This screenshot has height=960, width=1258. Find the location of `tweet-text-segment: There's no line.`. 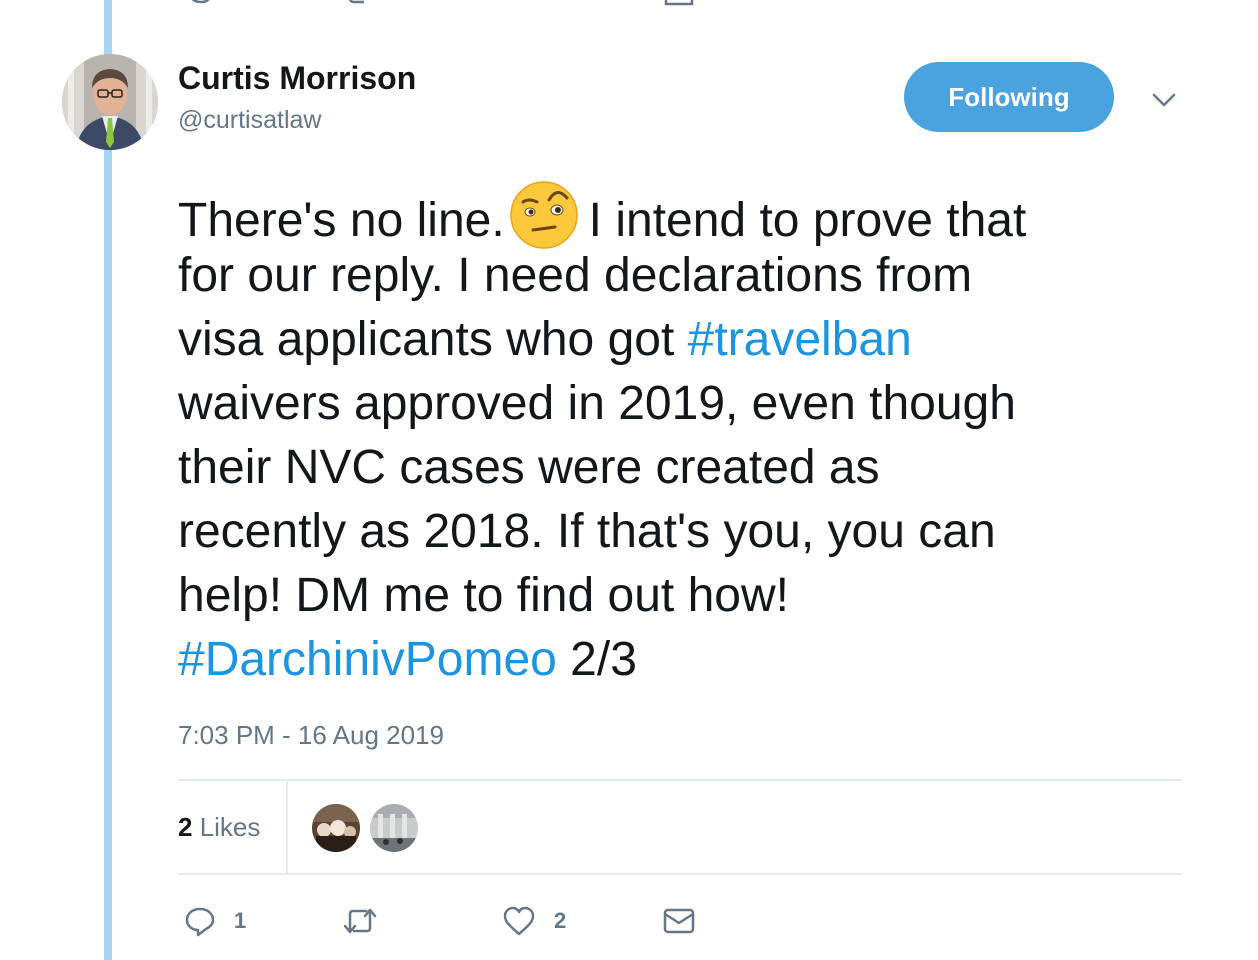

tweet-text-segment: There's no line. is located at coordinates (341, 220).